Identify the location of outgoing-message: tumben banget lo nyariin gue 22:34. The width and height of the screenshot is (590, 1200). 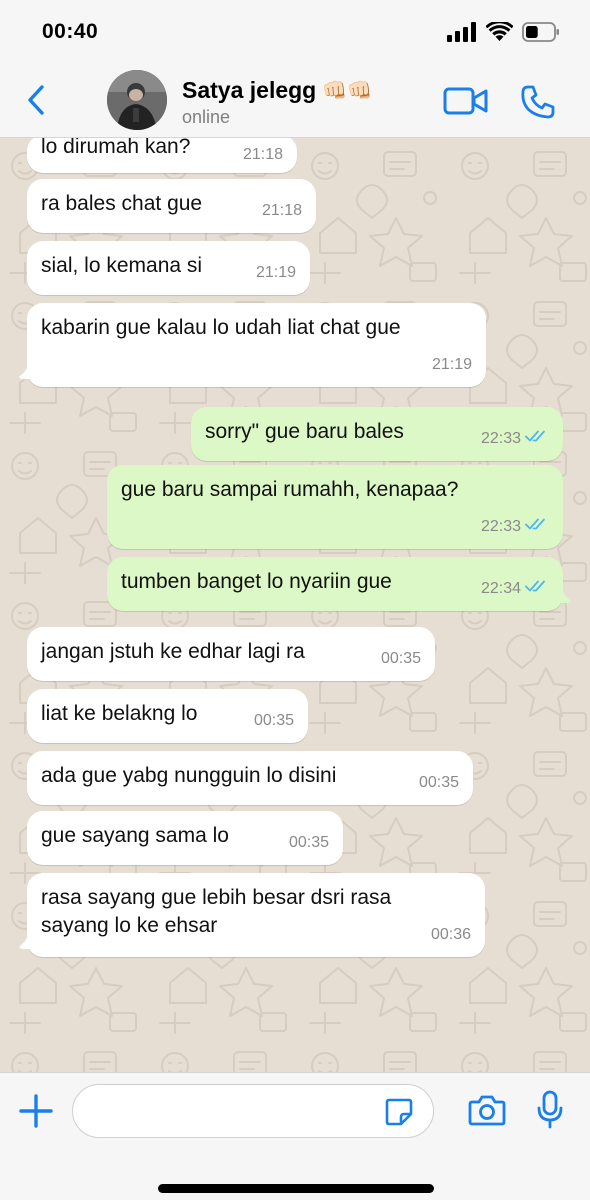
(339, 584).